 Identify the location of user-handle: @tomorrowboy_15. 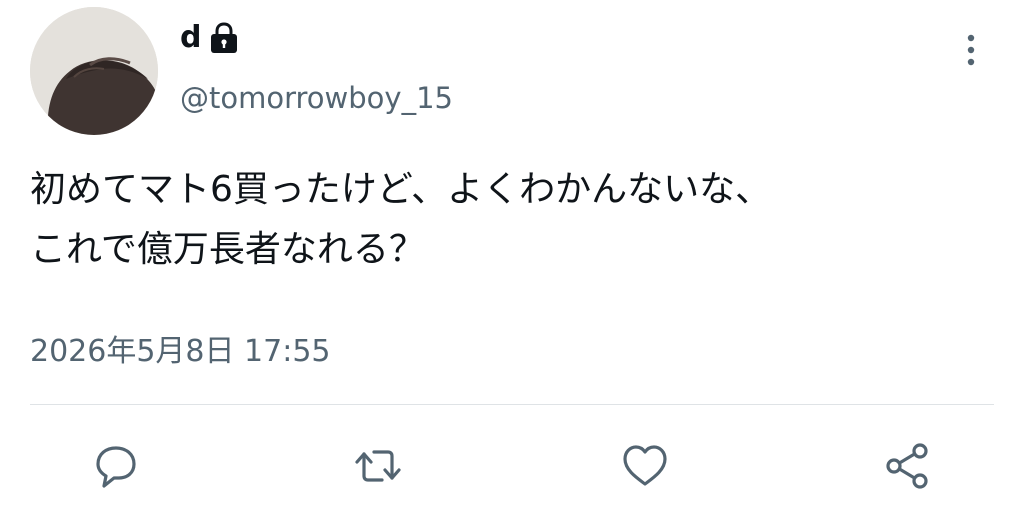
(316, 98).